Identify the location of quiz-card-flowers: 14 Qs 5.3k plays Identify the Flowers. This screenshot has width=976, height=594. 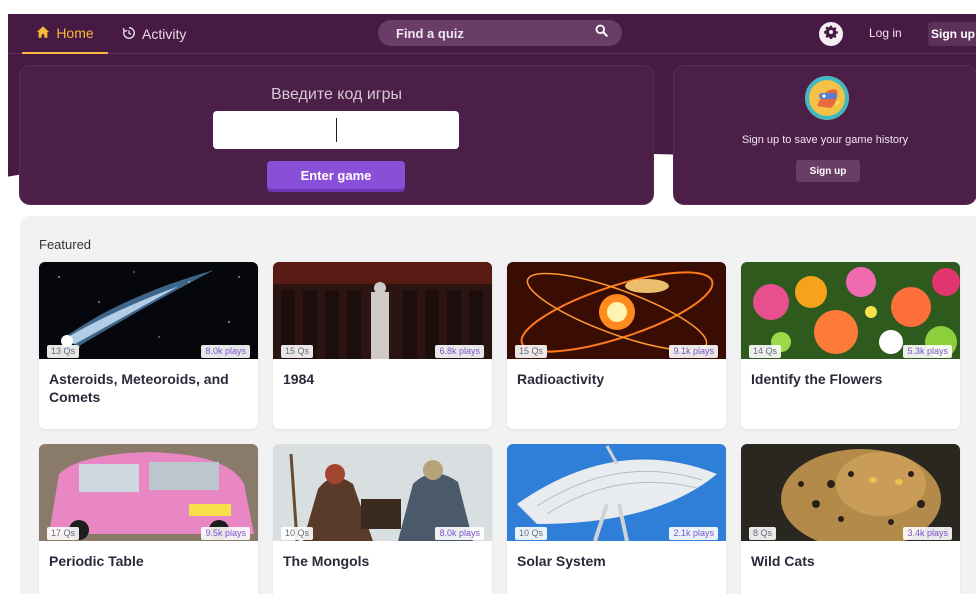
(850, 345).